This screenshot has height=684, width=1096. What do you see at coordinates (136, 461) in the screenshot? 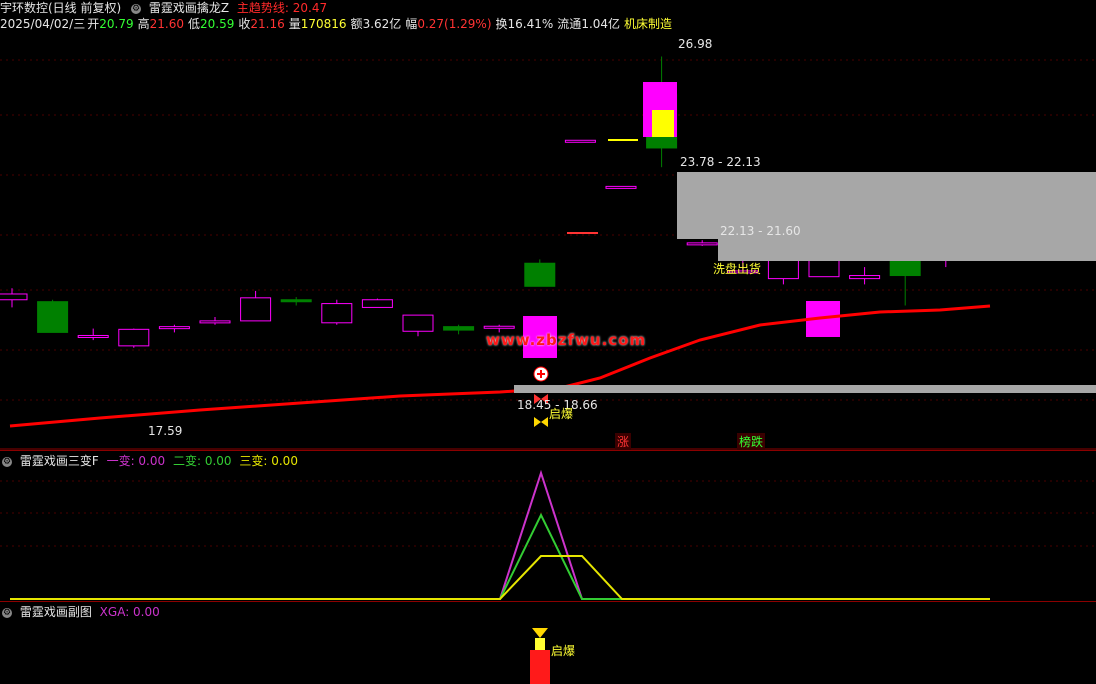
I see `sub1-value-1: 一变: 0.00` at bounding box center [136, 461].